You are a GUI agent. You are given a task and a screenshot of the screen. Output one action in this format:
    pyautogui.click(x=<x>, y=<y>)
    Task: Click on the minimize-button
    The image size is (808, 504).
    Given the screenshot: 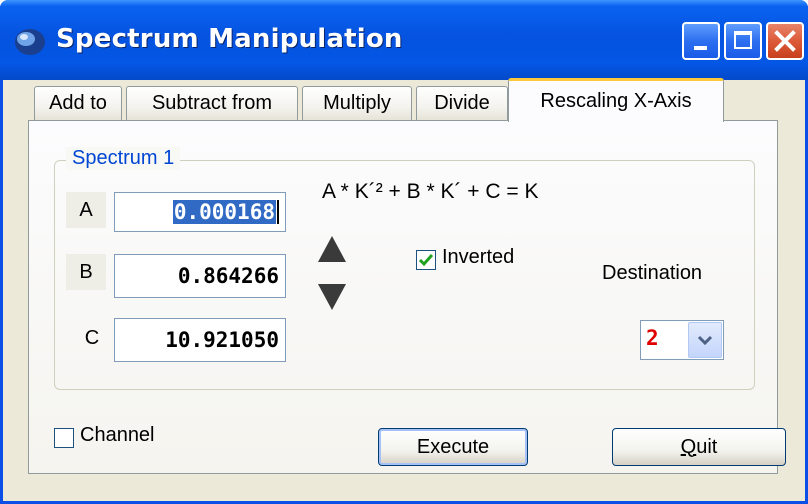 What is the action you would take?
    pyautogui.click(x=701, y=41)
    